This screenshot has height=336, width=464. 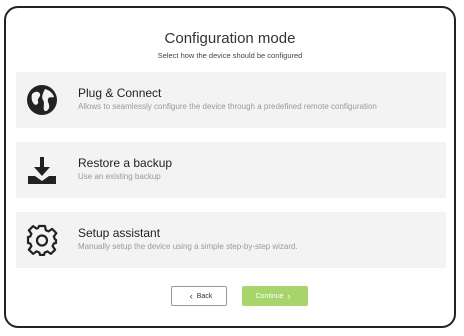 What do you see at coordinates (42, 100) in the screenshot?
I see `globe-icon` at bounding box center [42, 100].